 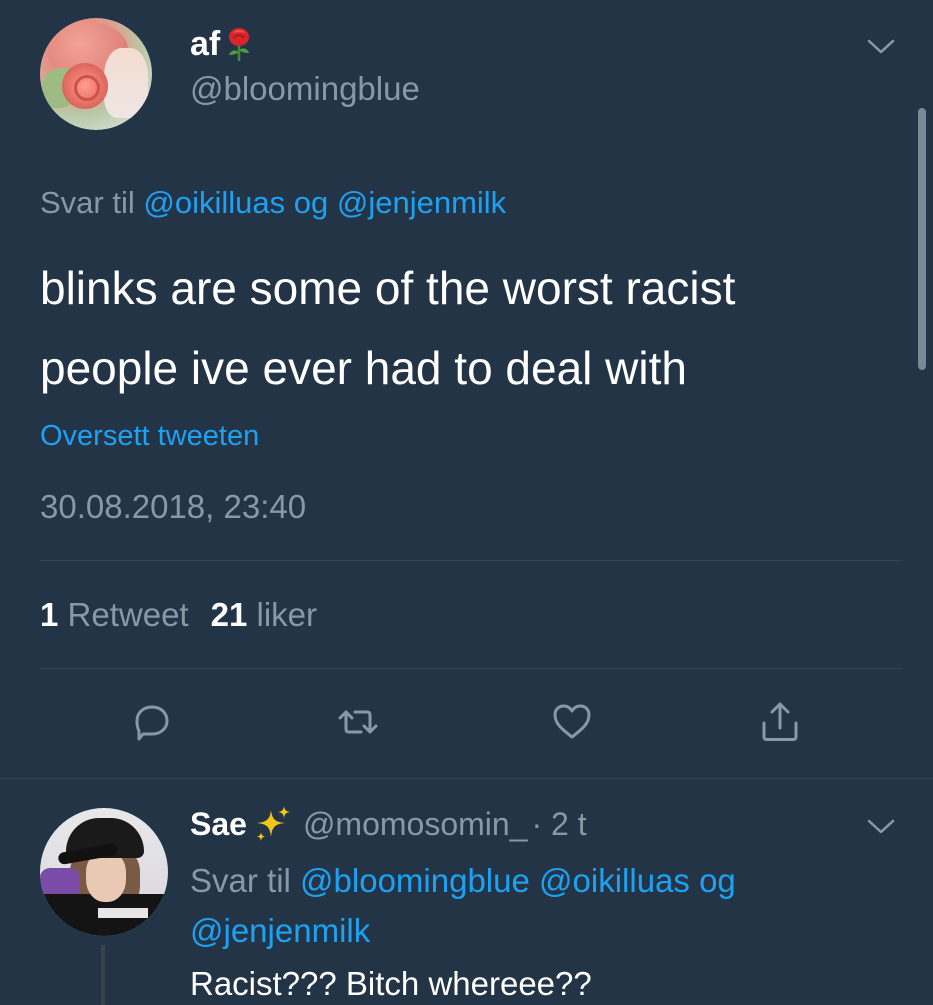 I want to click on display-name: Sae, so click(x=241, y=824).